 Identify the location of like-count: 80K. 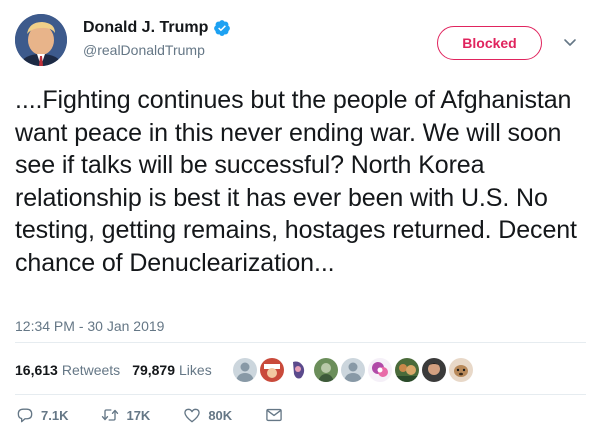
(220, 415).